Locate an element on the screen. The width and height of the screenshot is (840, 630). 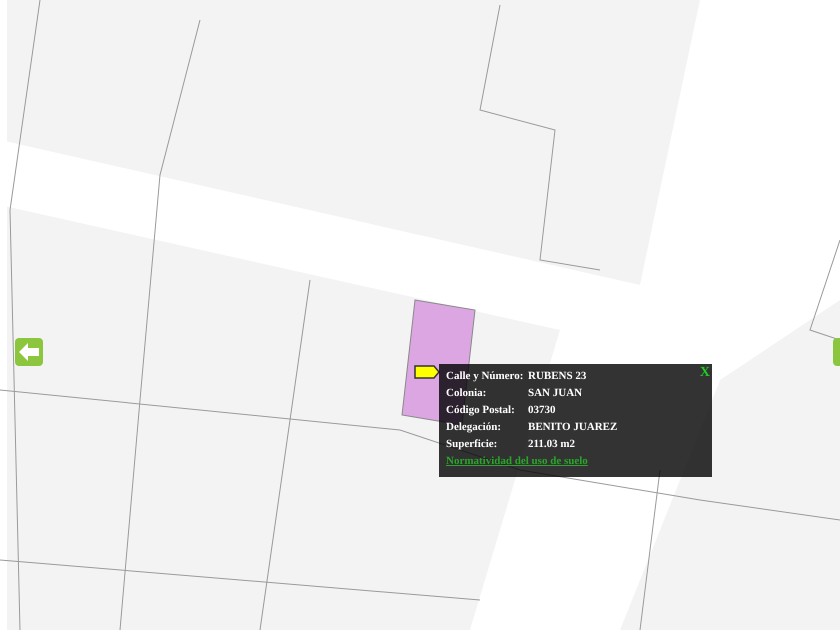
field-label: Delegación: is located at coordinates (474, 427).